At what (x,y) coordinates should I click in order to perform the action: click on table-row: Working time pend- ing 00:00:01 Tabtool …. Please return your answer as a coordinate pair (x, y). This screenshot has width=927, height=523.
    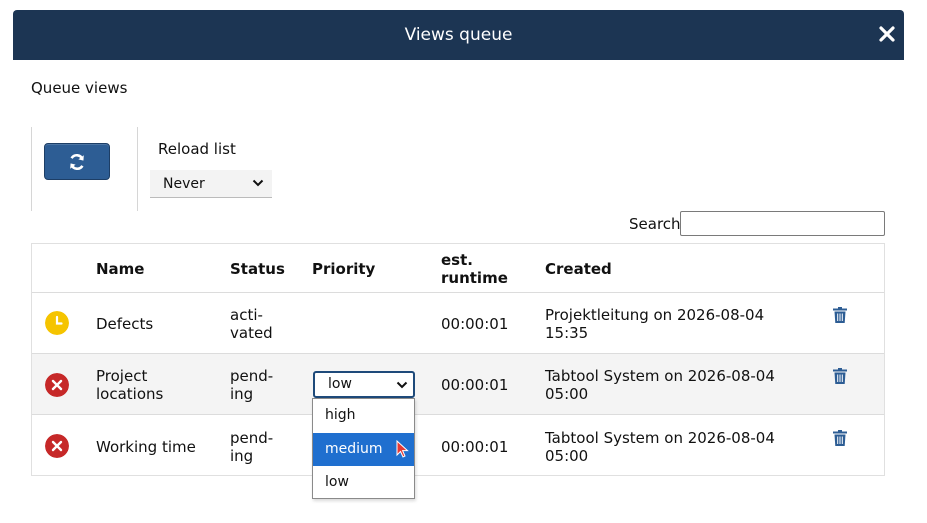
    Looking at the image, I should click on (458, 445).